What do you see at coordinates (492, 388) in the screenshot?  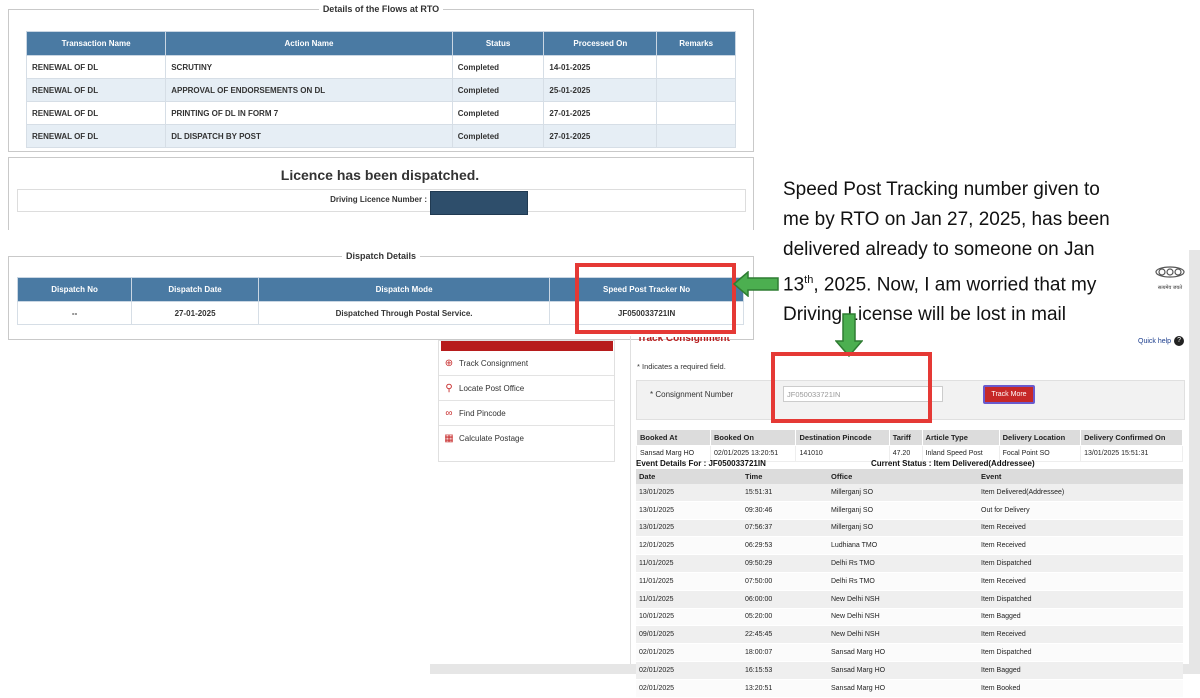 I see `side-item-label: Locate Post Office` at bounding box center [492, 388].